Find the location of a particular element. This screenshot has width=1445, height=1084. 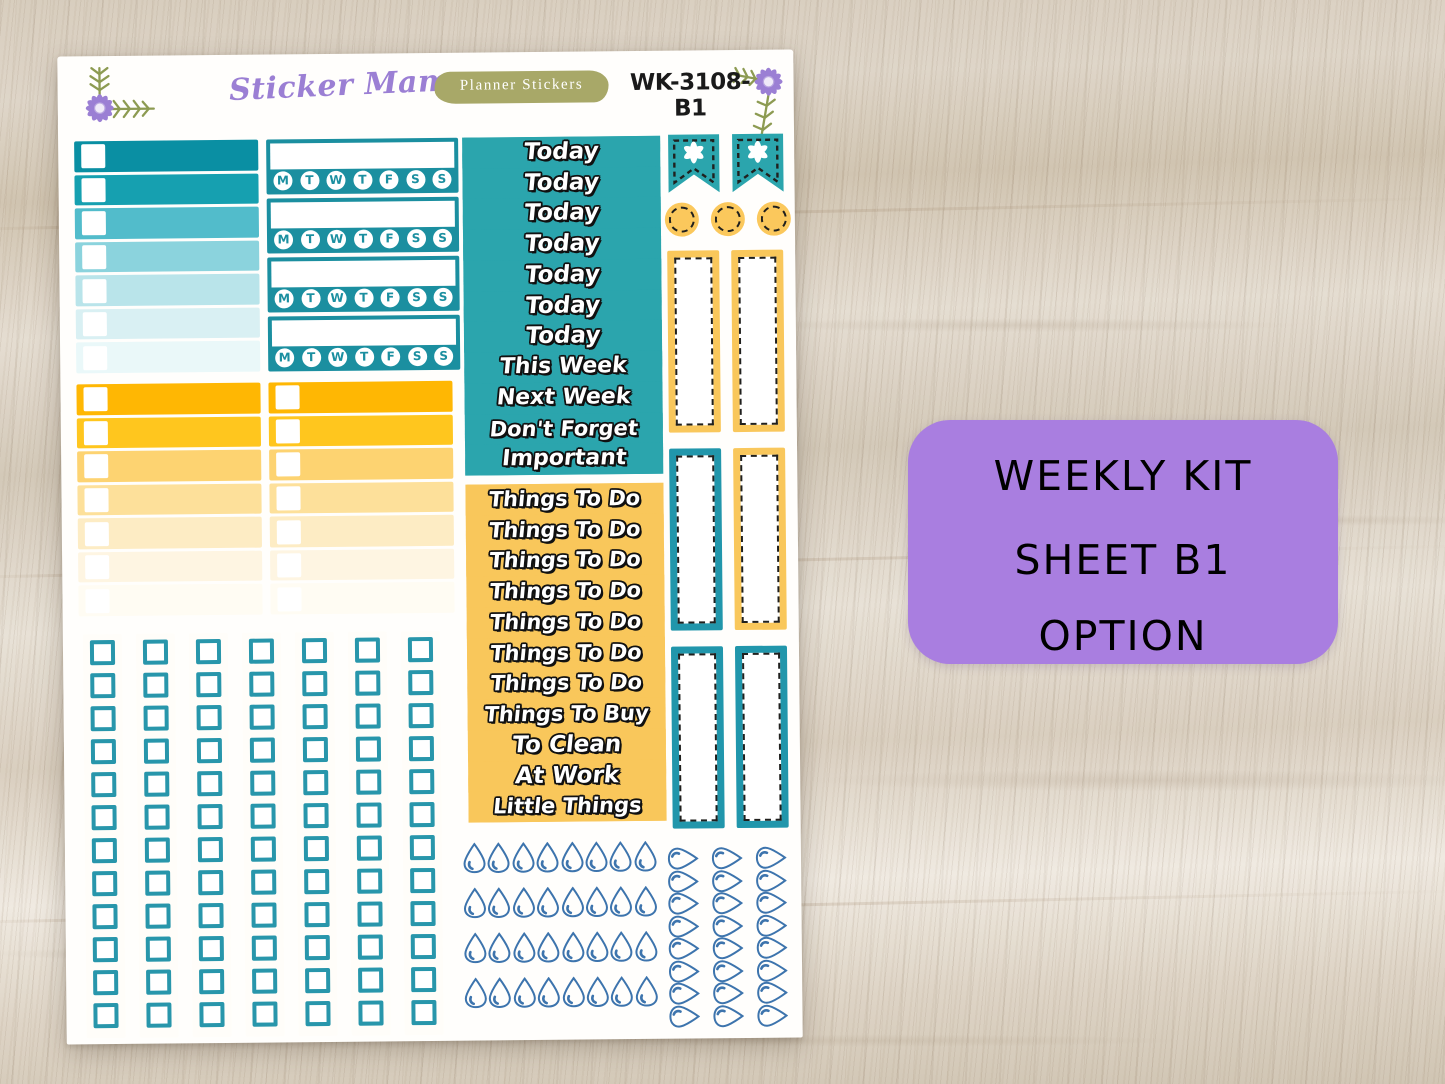

weekday-circle-6: S is located at coordinates (444, 356).